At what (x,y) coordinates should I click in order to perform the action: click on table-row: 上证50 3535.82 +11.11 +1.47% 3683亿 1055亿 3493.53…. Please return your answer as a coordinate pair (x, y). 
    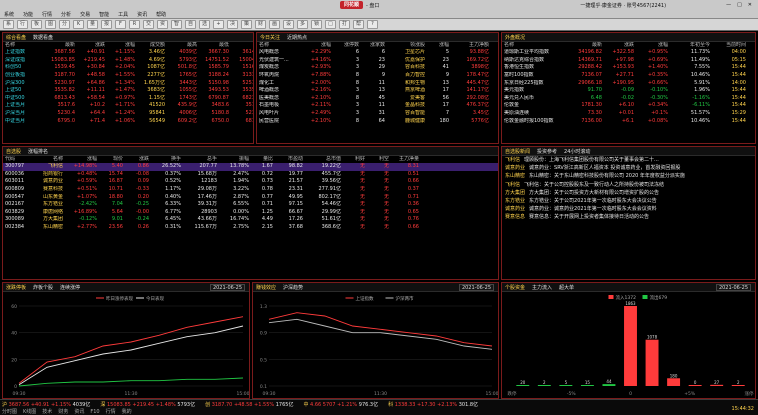
    Looking at the image, I should click on (128, 91).